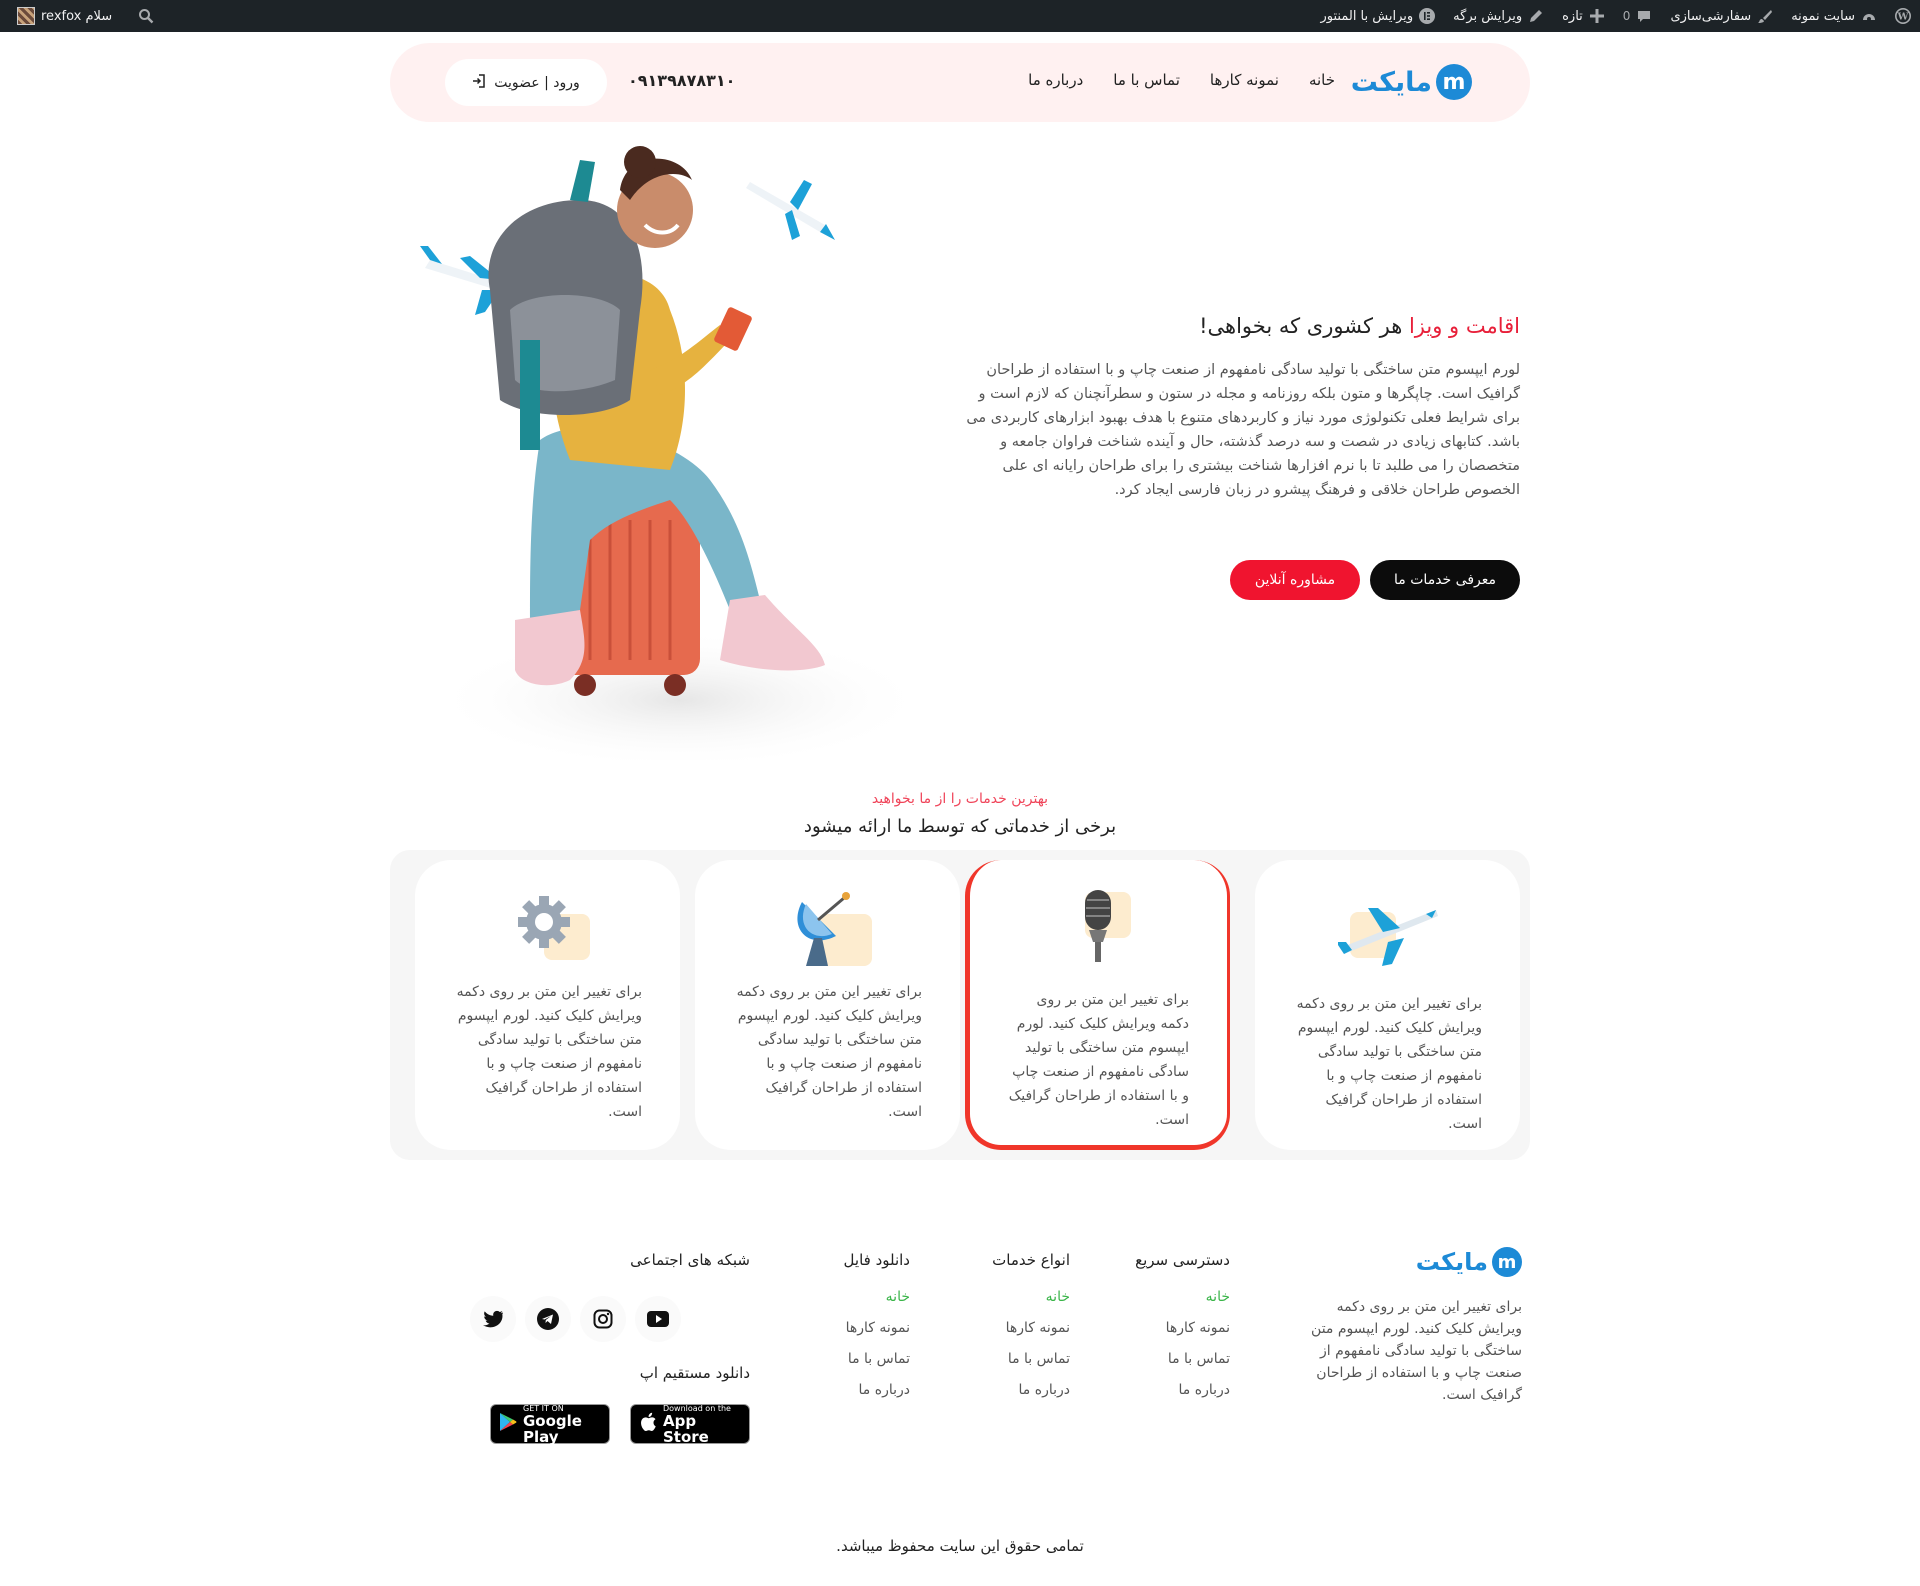 The height and width of the screenshot is (1586, 1920). What do you see at coordinates (960, 1546) in the screenshot?
I see `copyright: تمامی حقوق این سایت محفوظ میباشد.` at bounding box center [960, 1546].